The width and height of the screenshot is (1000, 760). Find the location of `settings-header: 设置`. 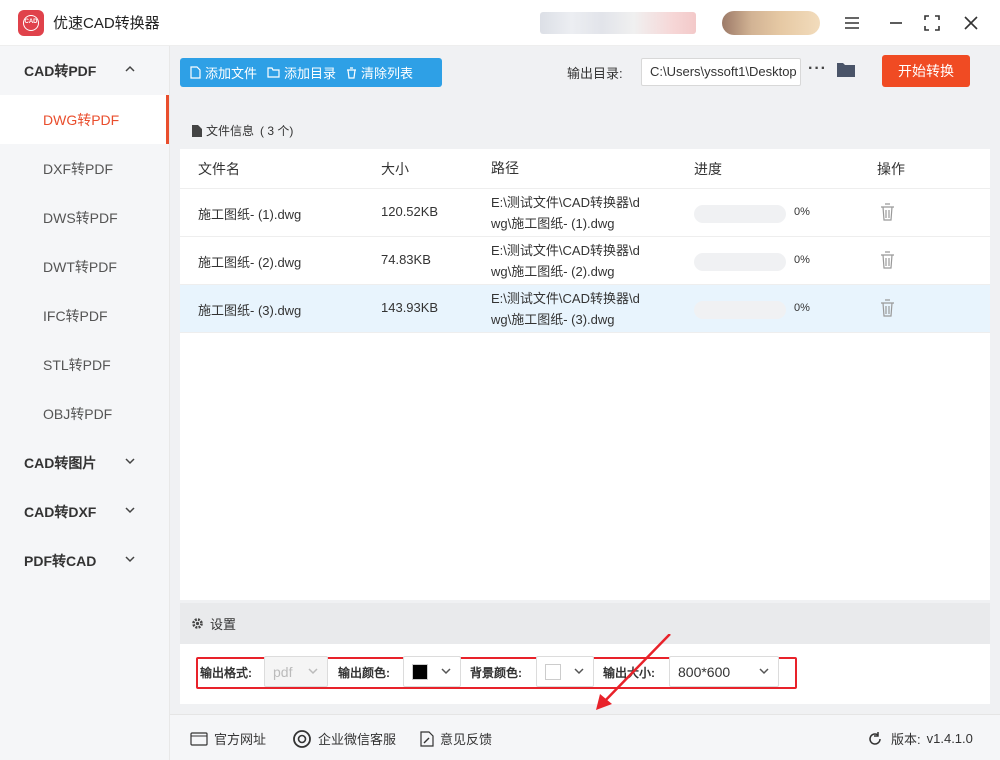

settings-header: 设置 is located at coordinates (585, 623).